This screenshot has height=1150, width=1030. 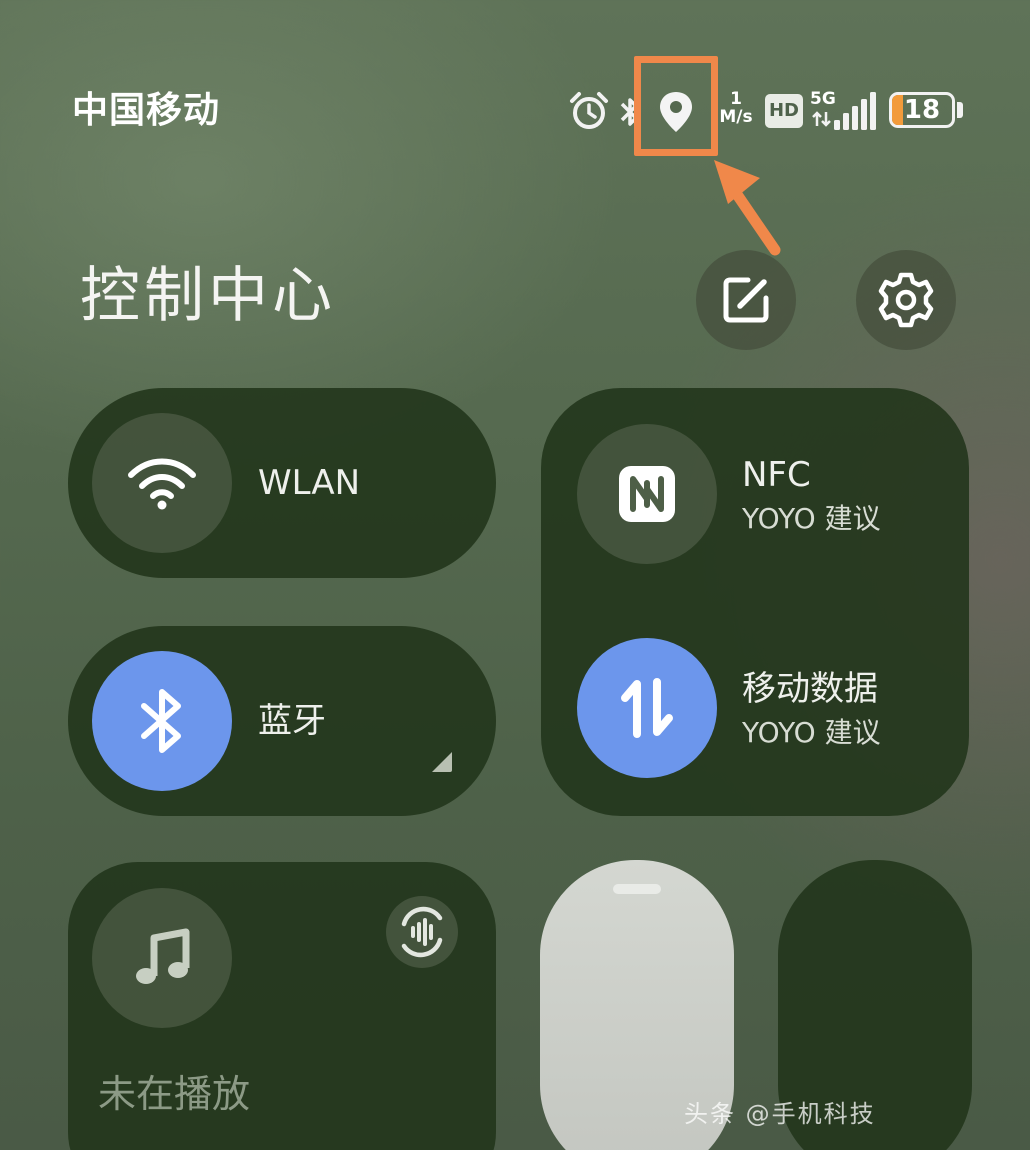 I want to click on audio-output-button, so click(x=422, y=932).